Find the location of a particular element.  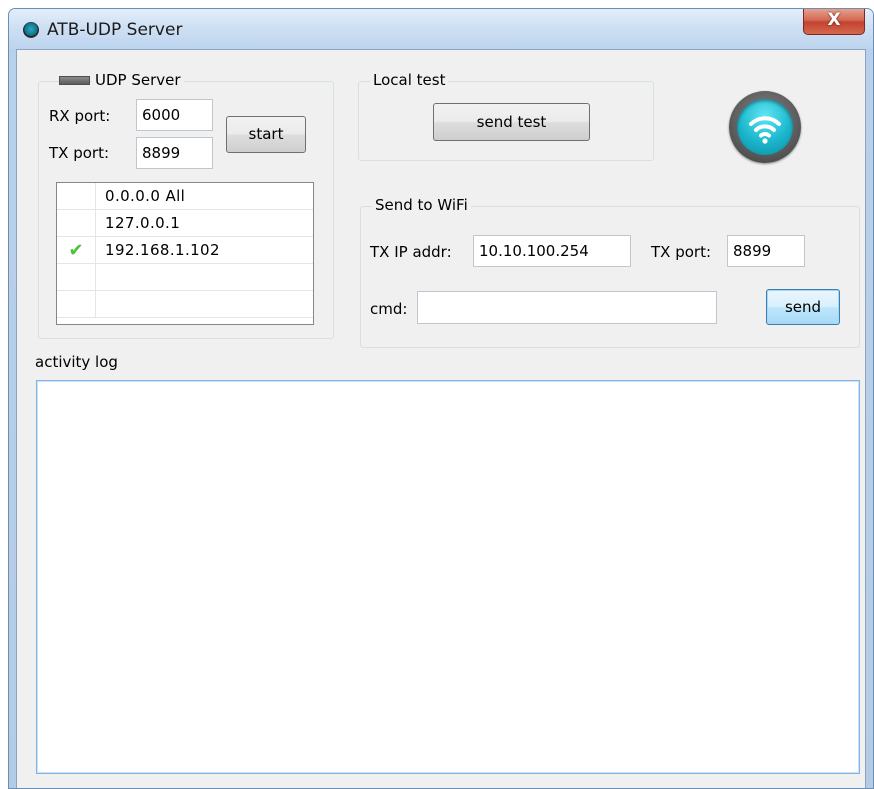

cmd-label: cmd: is located at coordinates (389, 309).